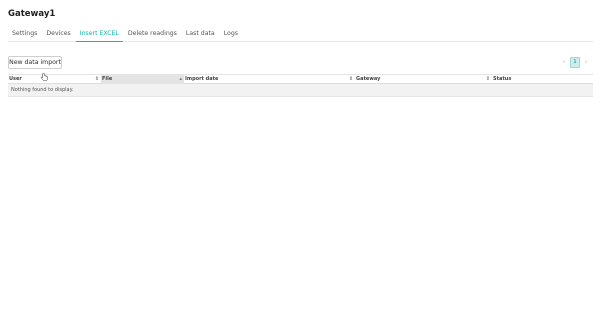 This screenshot has width=600, height=312. I want to click on empty-table-message: Nothing found to display., so click(300, 90).